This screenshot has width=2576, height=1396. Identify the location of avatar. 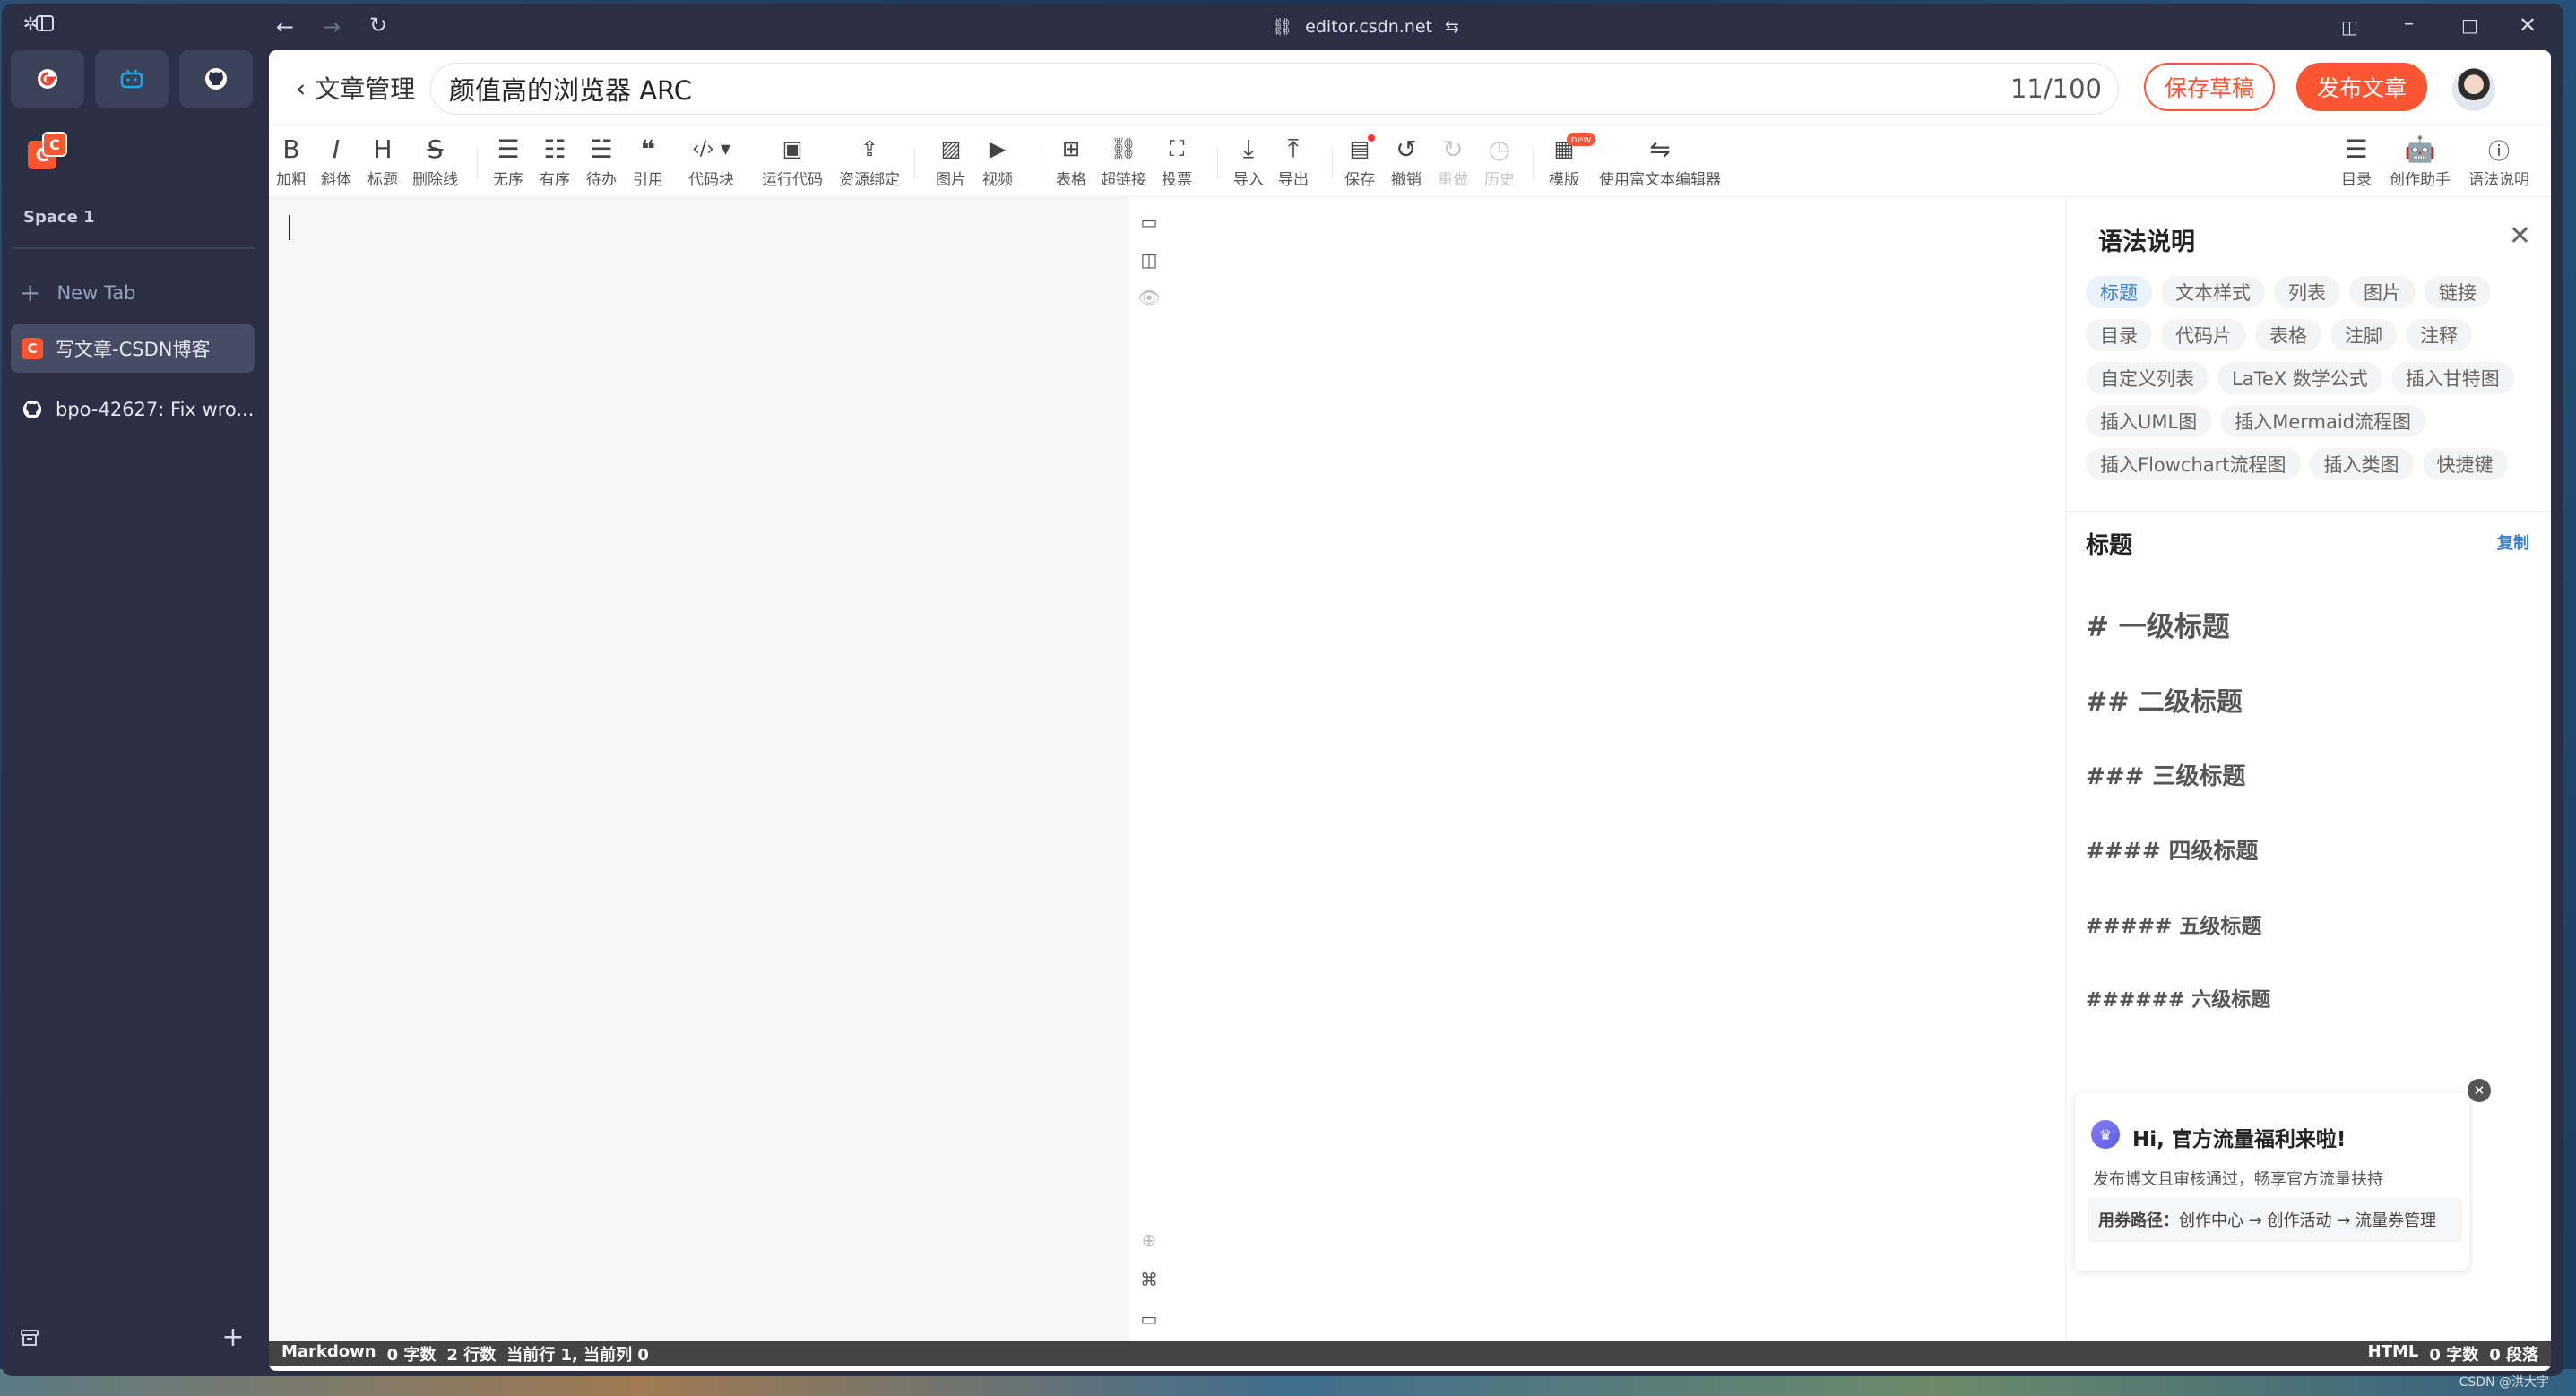
(2473, 89).